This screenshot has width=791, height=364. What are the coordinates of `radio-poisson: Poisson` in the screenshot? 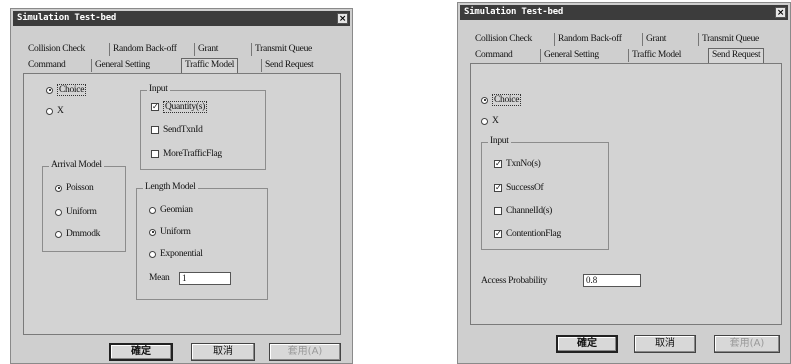 It's located at (74, 188).